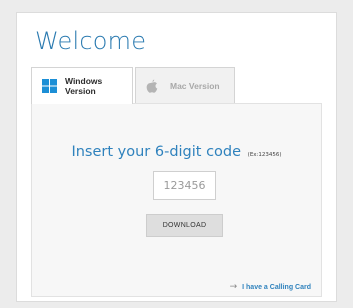  What do you see at coordinates (91, 41) in the screenshot?
I see `page-title: Welcome` at bounding box center [91, 41].